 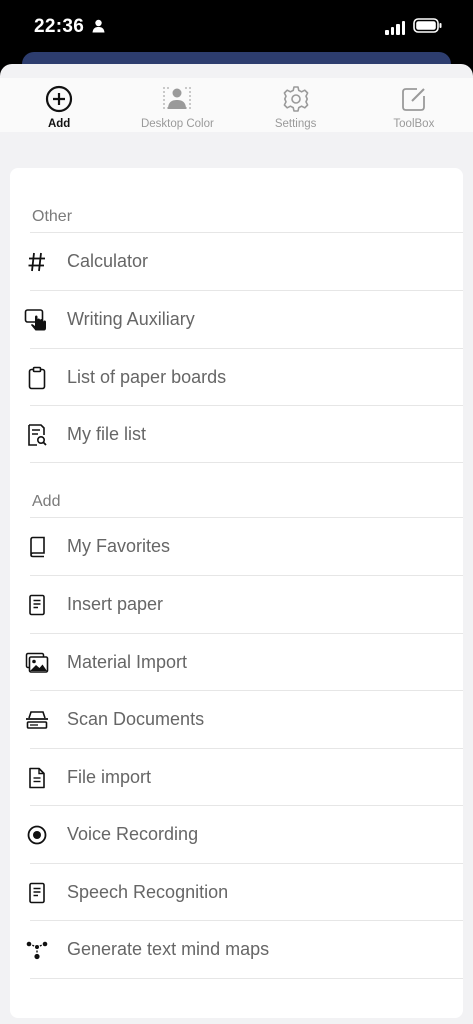 I want to click on section-title-other: Other, so click(x=52, y=216).